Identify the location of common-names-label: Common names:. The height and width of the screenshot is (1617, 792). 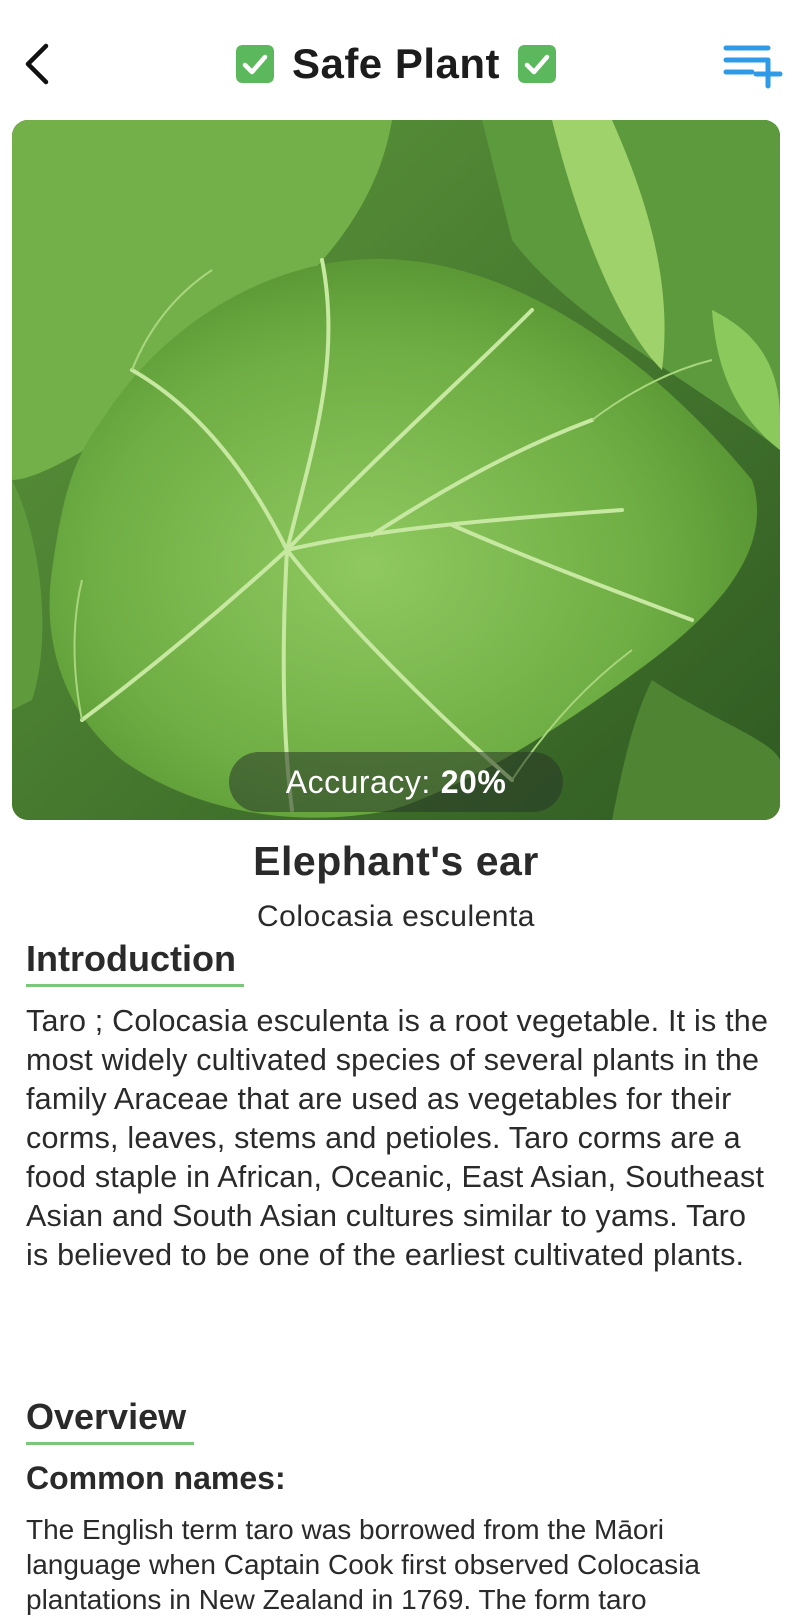
(156, 1478).